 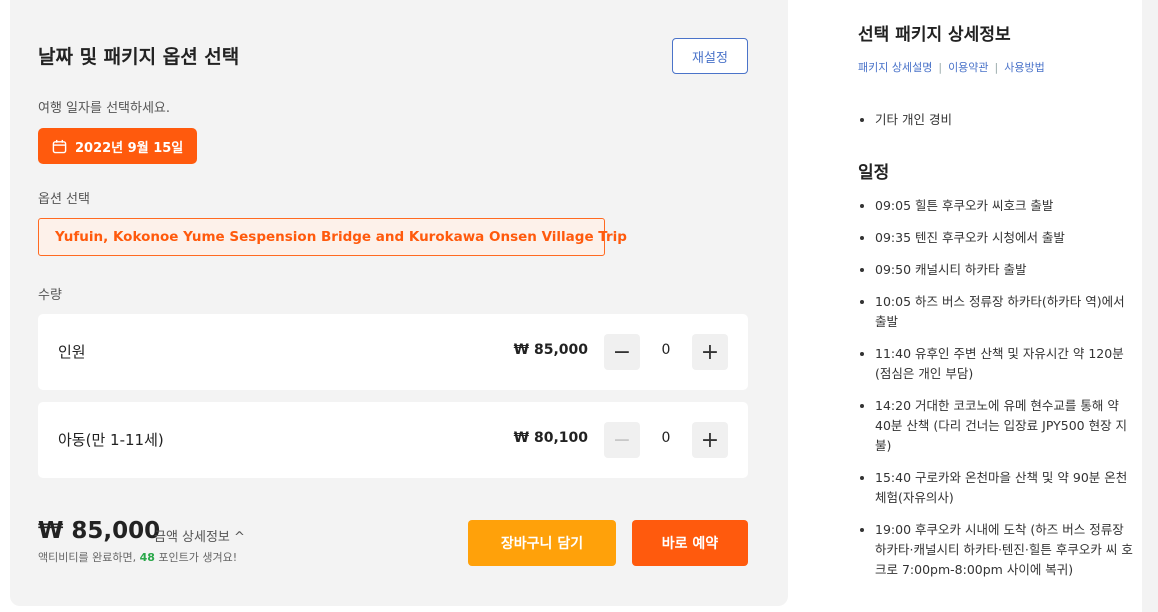 I want to click on list-item: 09:50 캐널시티 하카타 출발, so click(x=998, y=270).